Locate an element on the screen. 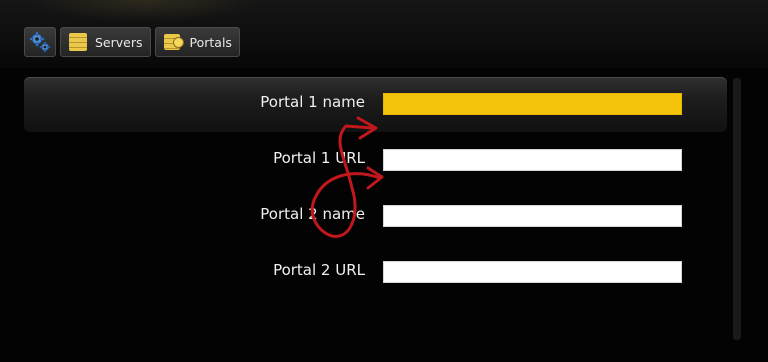 This screenshot has width=768, height=362. tab-portals: Portals is located at coordinates (197, 42).